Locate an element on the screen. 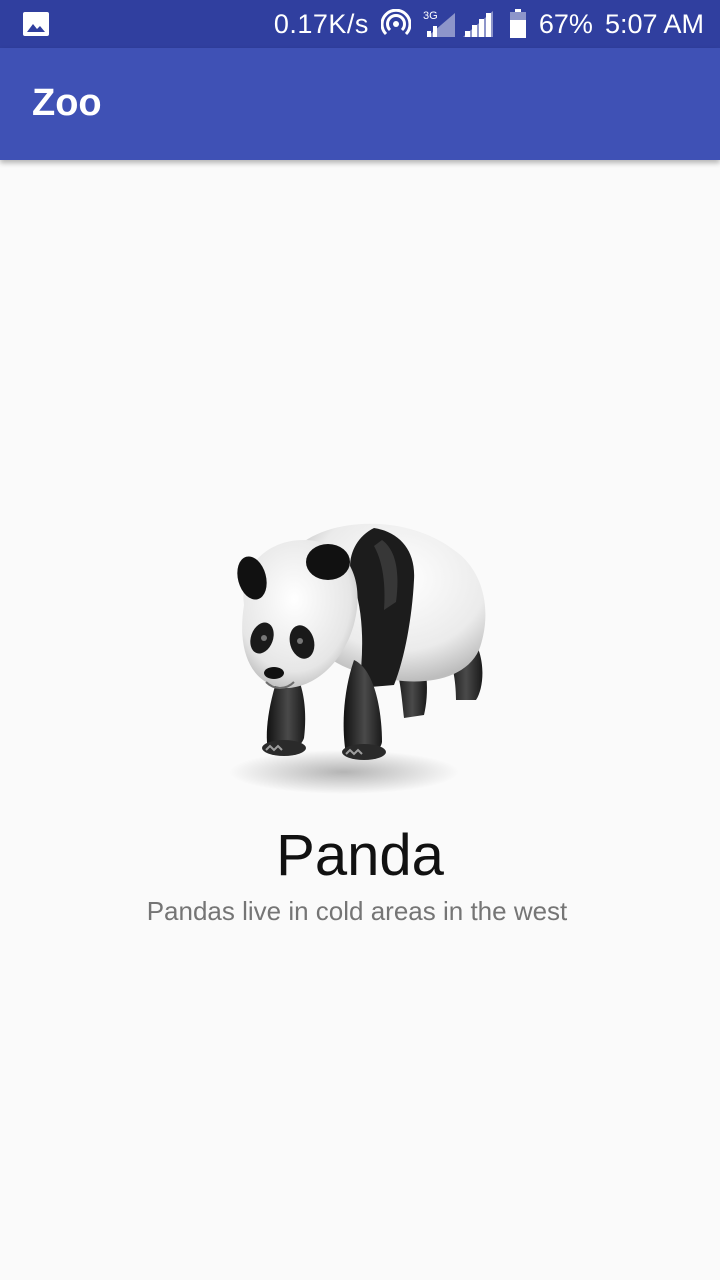 This screenshot has height=1280, width=720. image-notification-icon is located at coordinates (36, 24).